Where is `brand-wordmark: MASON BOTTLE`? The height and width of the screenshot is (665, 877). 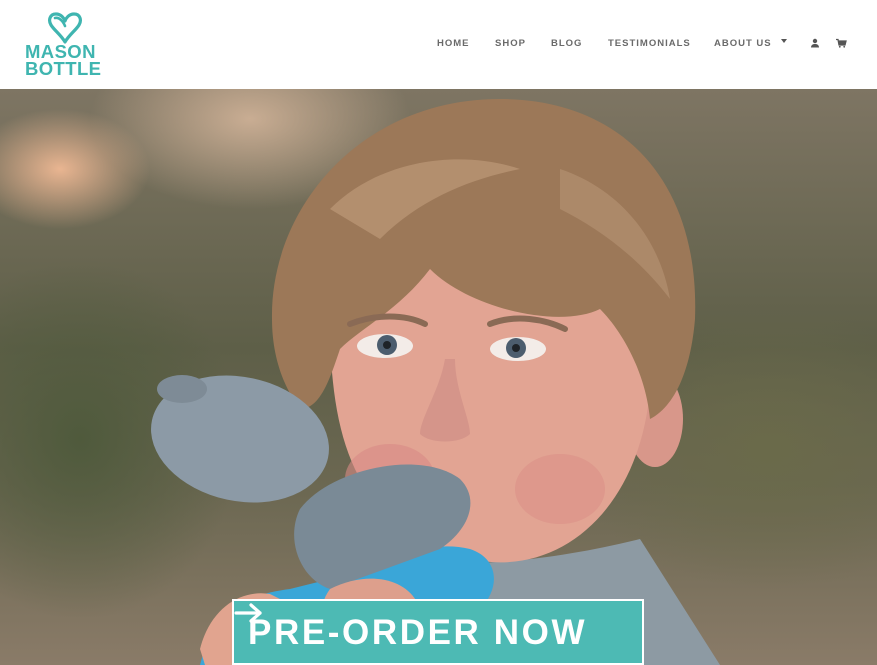 brand-wordmark: MASON BOTTLE is located at coordinates (67, 60).